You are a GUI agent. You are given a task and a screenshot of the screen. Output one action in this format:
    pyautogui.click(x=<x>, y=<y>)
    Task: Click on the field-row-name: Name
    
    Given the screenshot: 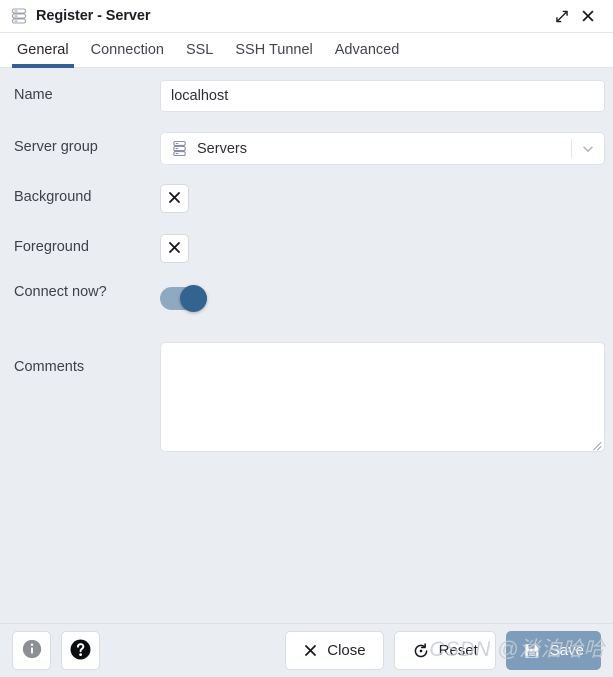 What is the action you would take?
    pyautogui.click(x=306, y=98)
    